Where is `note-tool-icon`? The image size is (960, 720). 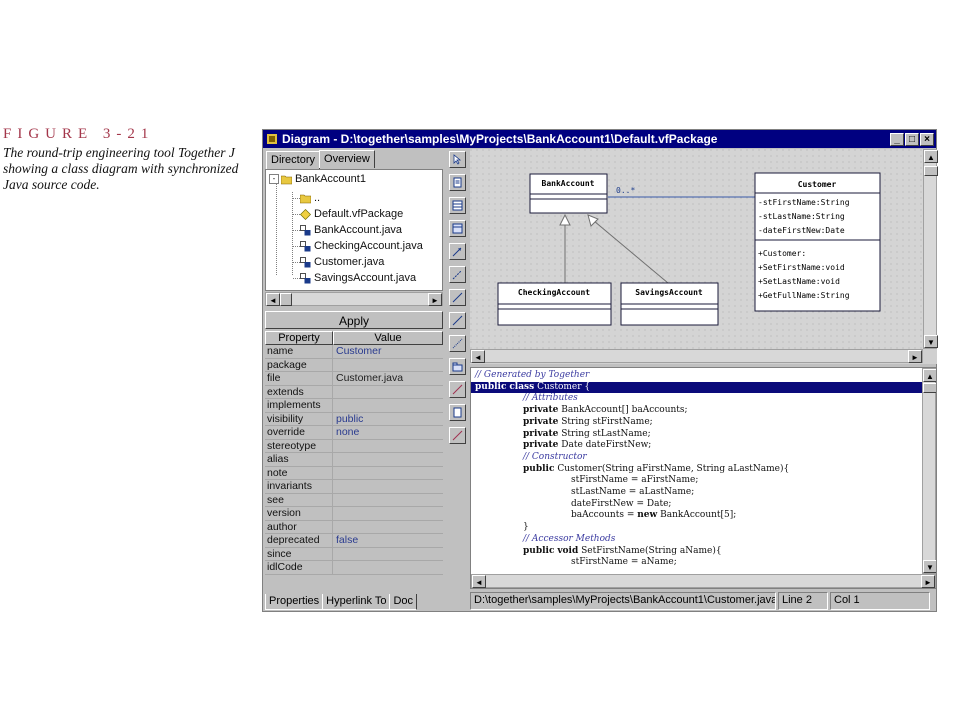
note-tool-icon is located at coordinates (457, 182).